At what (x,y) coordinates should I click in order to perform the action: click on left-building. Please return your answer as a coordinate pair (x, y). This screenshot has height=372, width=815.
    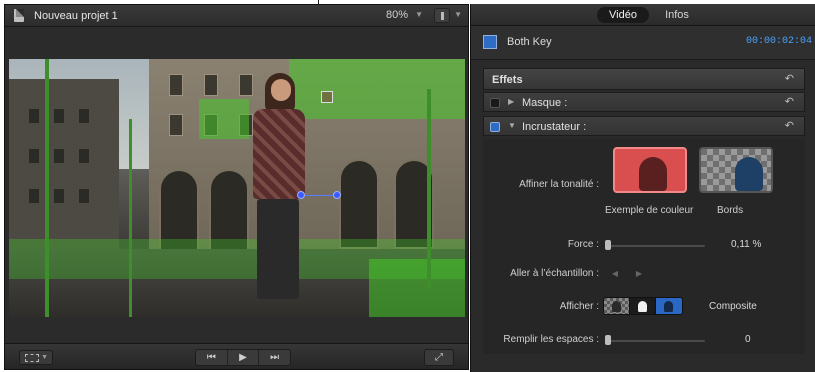
    Looking at the image, I should click on (64, 169).